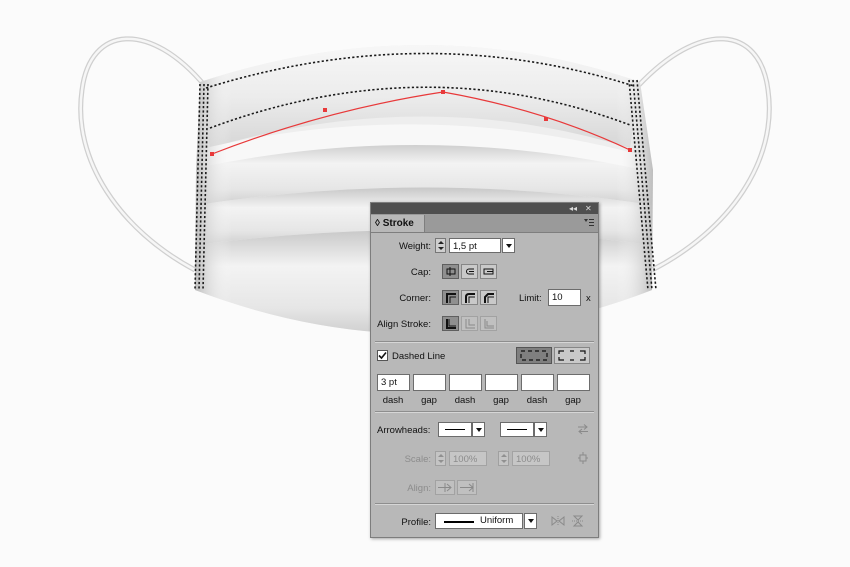  What do you see at coordinates (420, 272) in the screenshot?
I see `cap-label: Cap:` at bounding box center [420, 272].